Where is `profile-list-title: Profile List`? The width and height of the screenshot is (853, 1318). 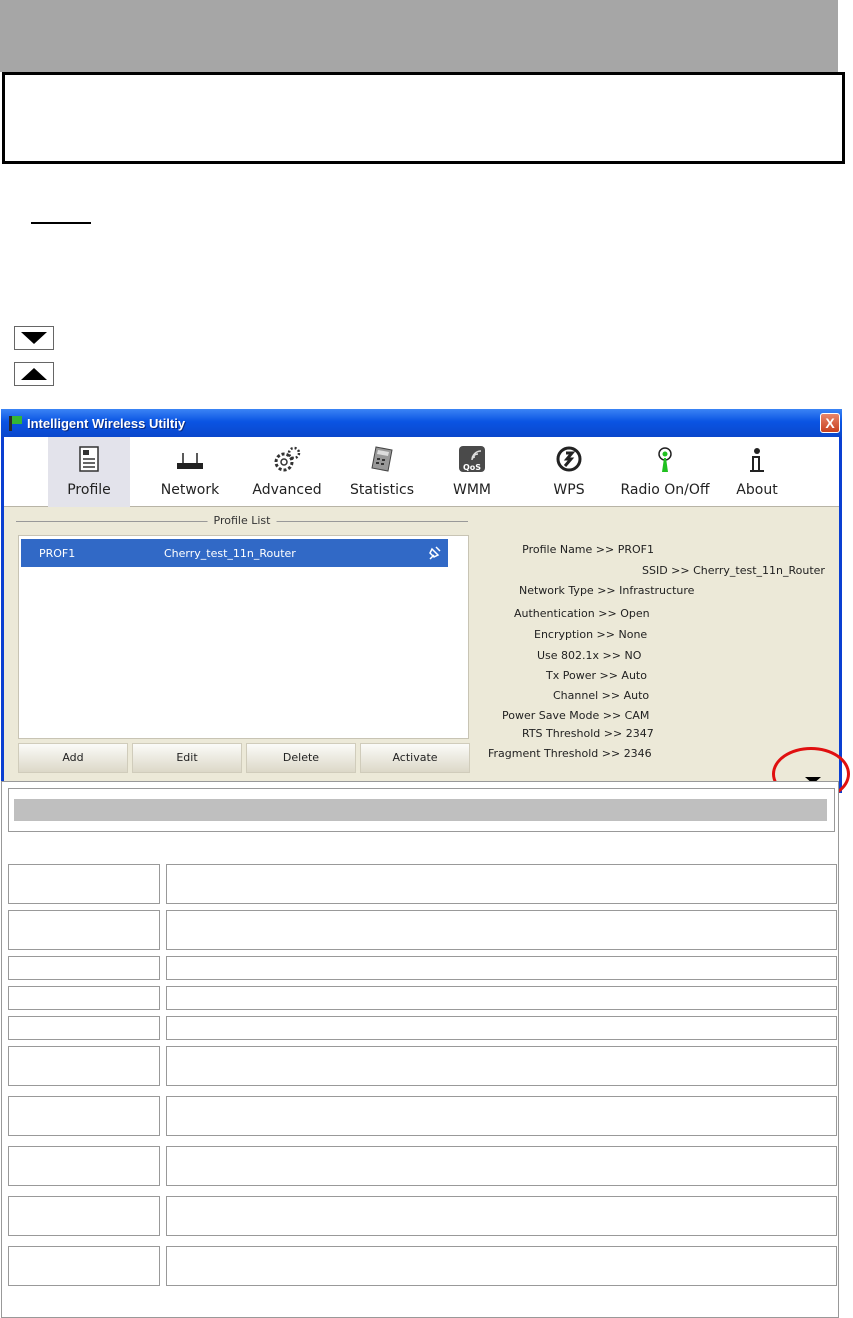
profile-list-title: Profile List is located at coordinates (242, 520).